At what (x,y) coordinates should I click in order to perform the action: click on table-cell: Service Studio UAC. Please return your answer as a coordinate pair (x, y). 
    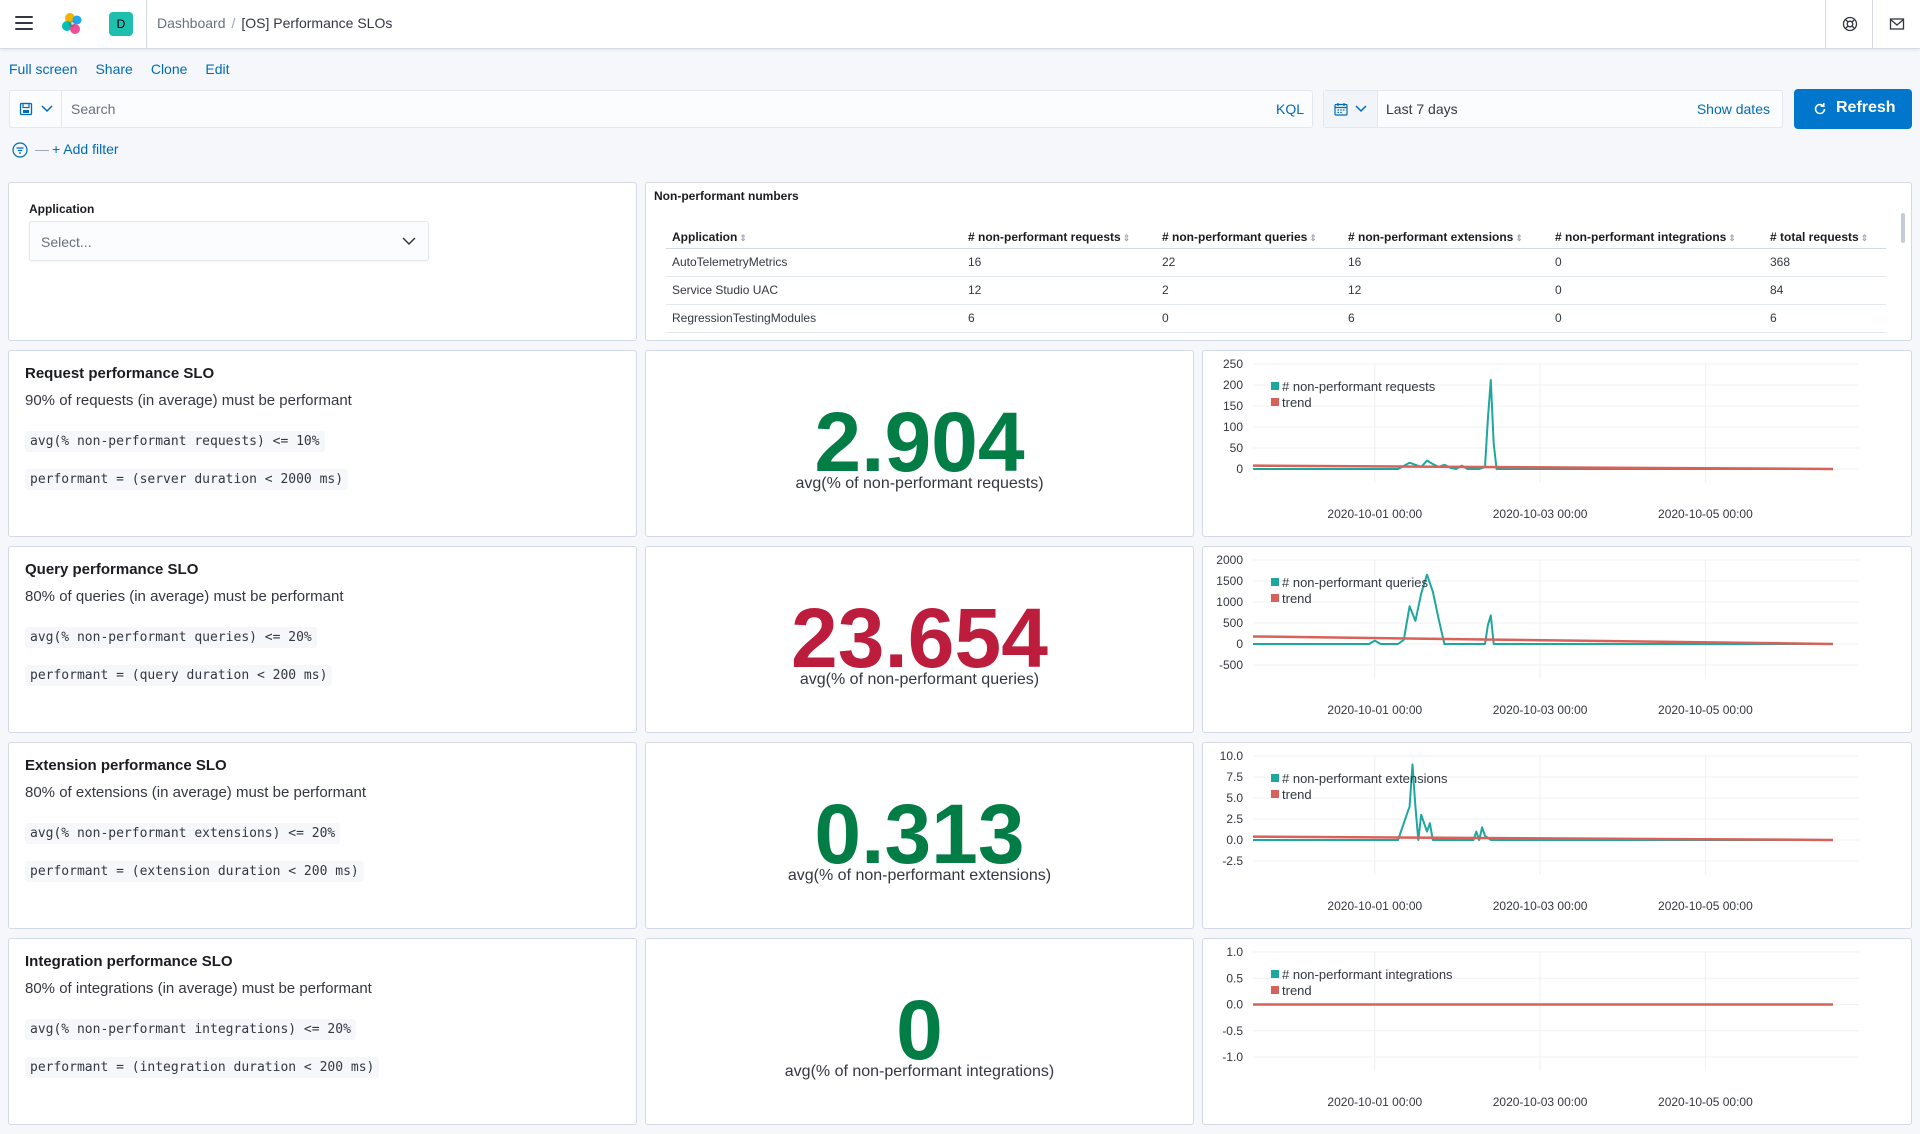
    Looking at the image, I should click on (814, 290).